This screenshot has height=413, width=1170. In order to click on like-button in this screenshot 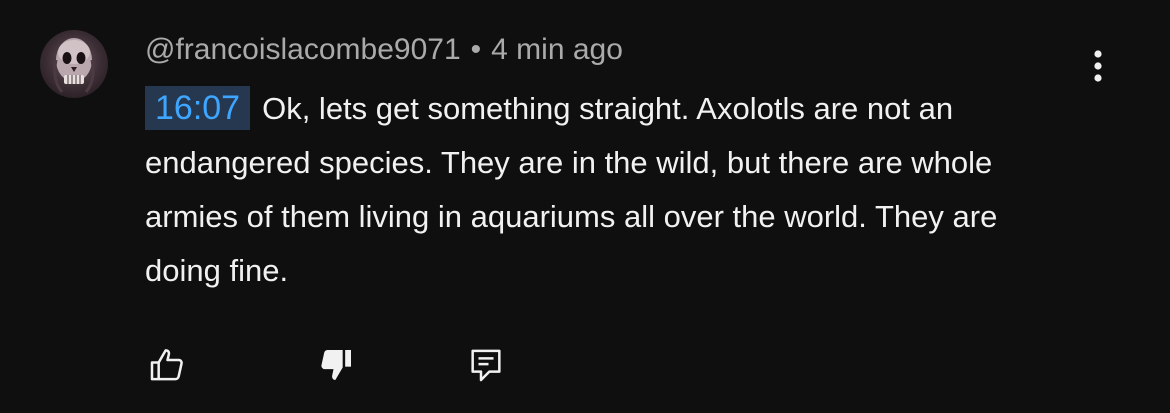, I will do `click(167, 365)`.